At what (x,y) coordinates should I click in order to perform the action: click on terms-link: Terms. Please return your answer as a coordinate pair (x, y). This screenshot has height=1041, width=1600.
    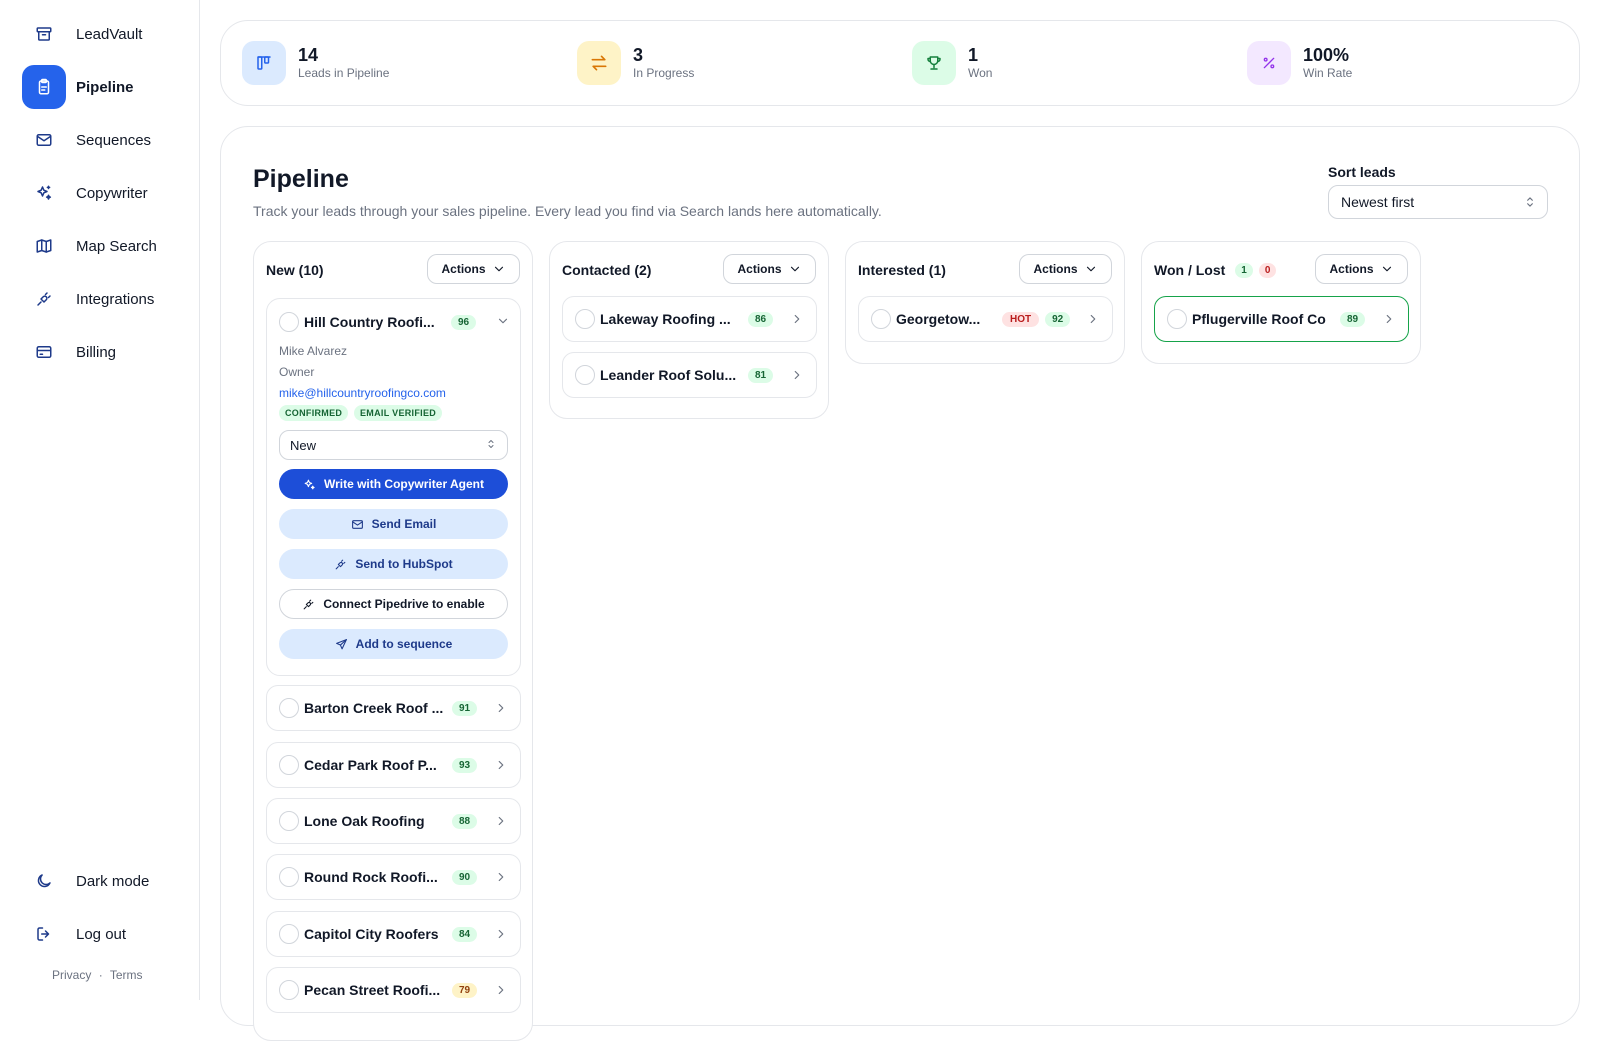
    Looking at the image, I should click on (126, 975).